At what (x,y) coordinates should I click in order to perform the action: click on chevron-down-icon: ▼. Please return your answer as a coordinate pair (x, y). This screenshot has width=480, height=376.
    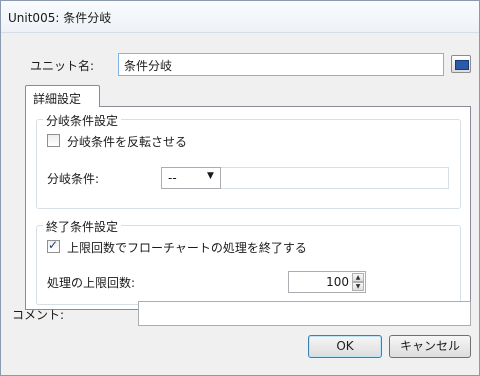
    Looking at the image, I should click on (210, 176).